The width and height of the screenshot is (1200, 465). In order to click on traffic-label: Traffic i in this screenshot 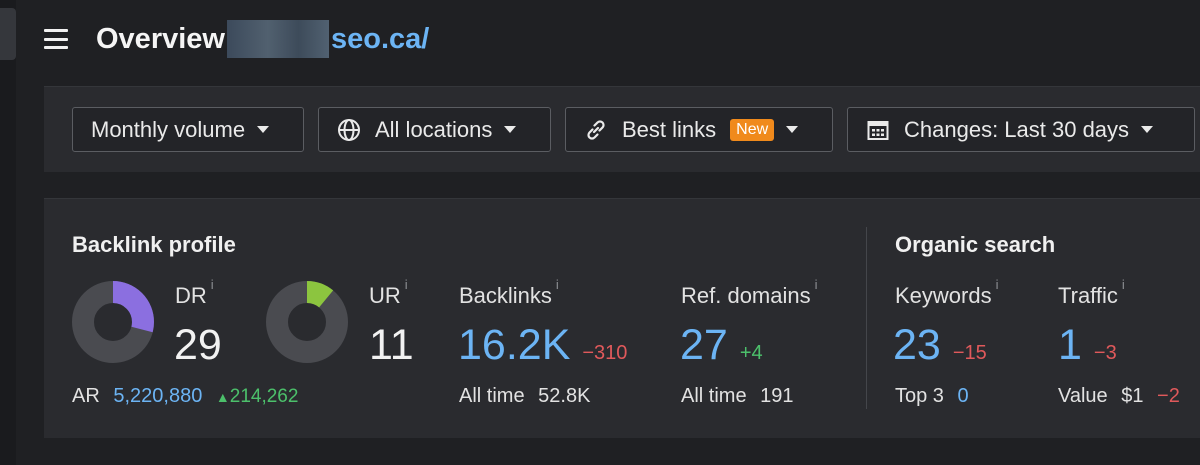, I will do `click(1091, 293)`.